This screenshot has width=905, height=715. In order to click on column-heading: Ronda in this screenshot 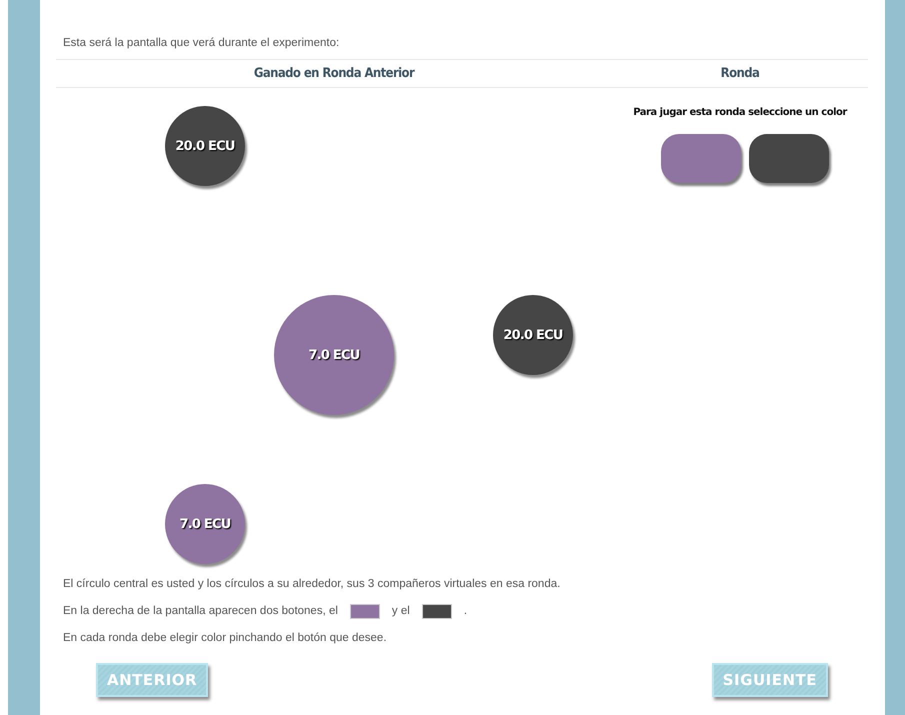, I will do `click(740, 73)`.